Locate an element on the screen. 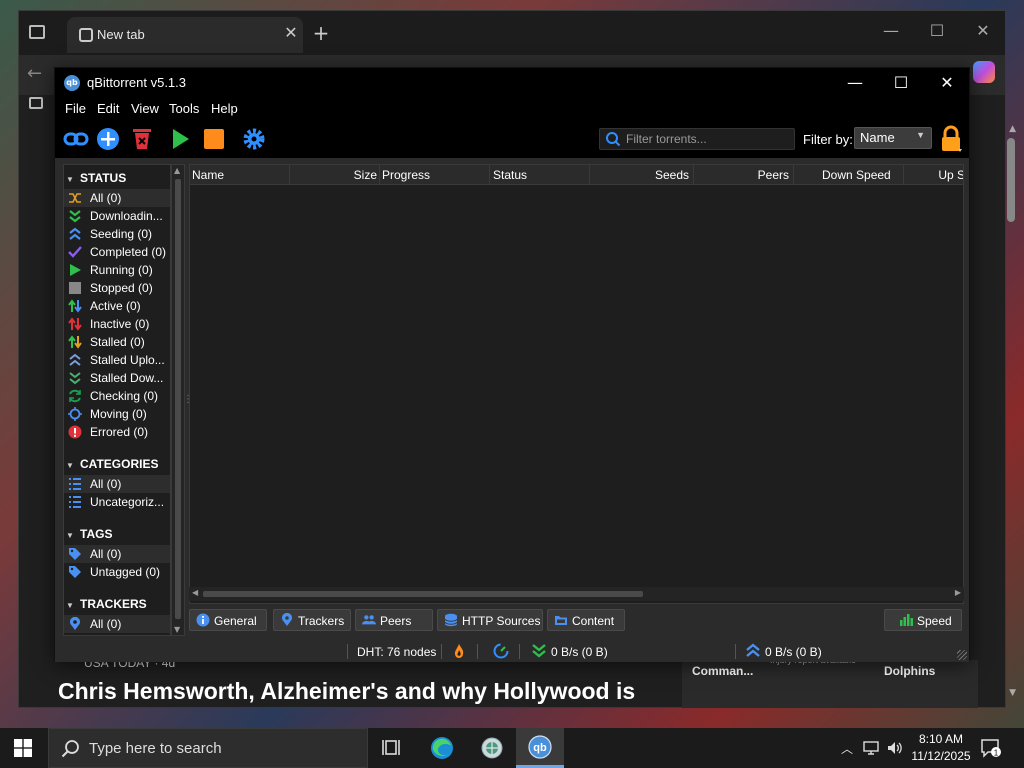 The image size is (1024, 768). collapse-triangle-icon: ▼ is located at coordinates (70, 465).